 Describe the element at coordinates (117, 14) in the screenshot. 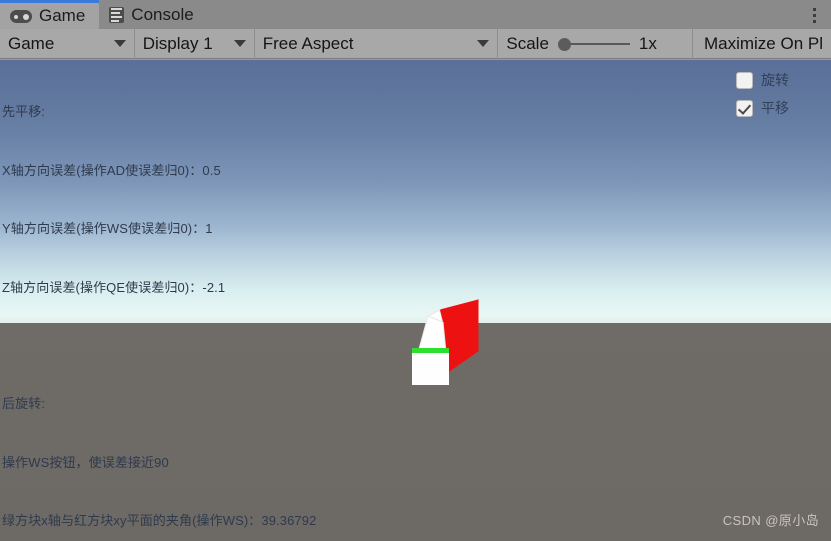

I see `console-list-icon` at that location.